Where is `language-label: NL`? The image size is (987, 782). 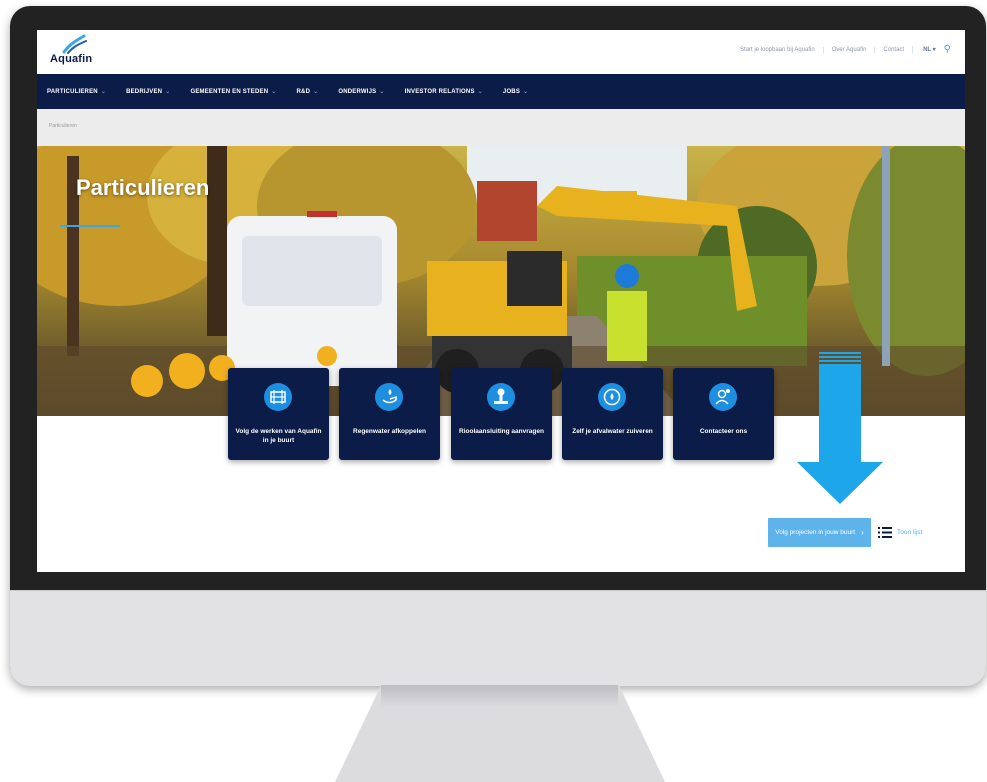 language-label: NL is located at coordinates (927, 50).